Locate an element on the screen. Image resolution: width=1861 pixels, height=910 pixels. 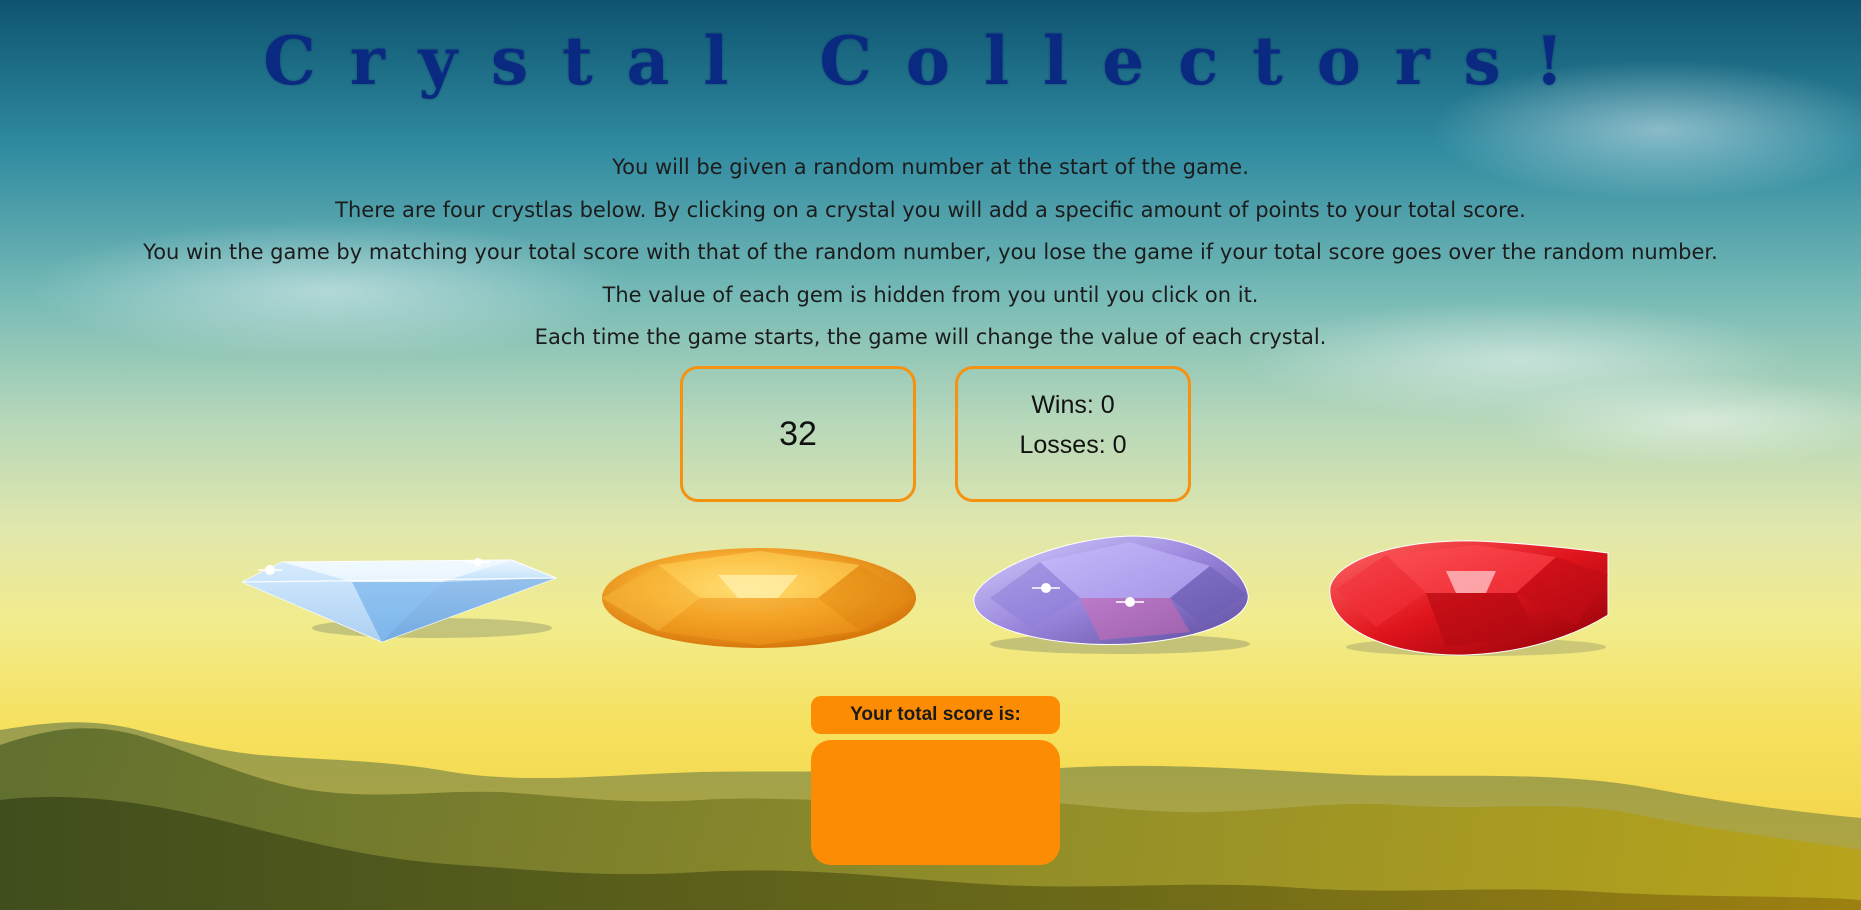
amethyst-crystal is located at coordinates (1113, 595).